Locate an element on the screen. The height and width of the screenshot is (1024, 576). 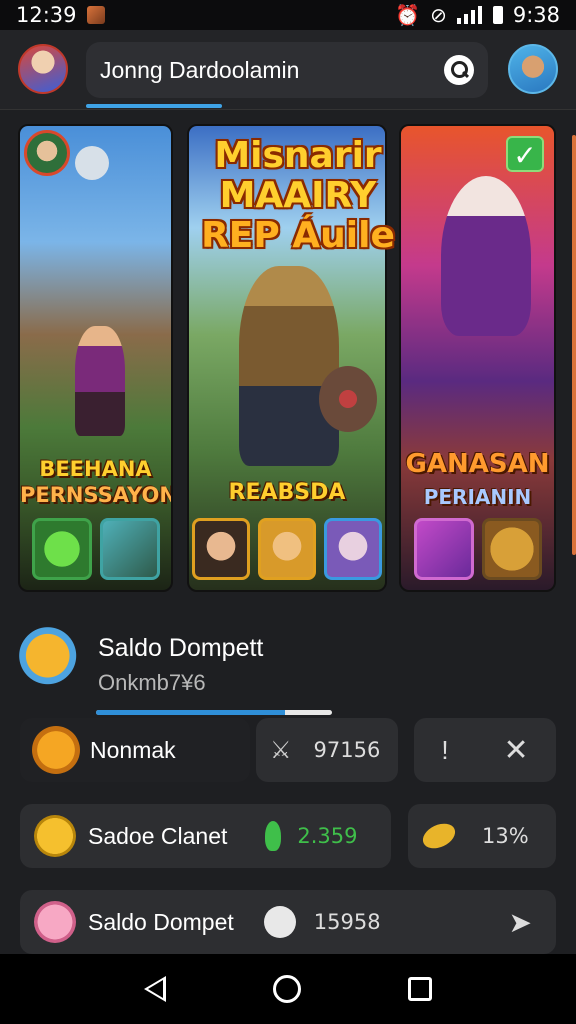
row-value: 2.359 is located at coordinates (327, 836).